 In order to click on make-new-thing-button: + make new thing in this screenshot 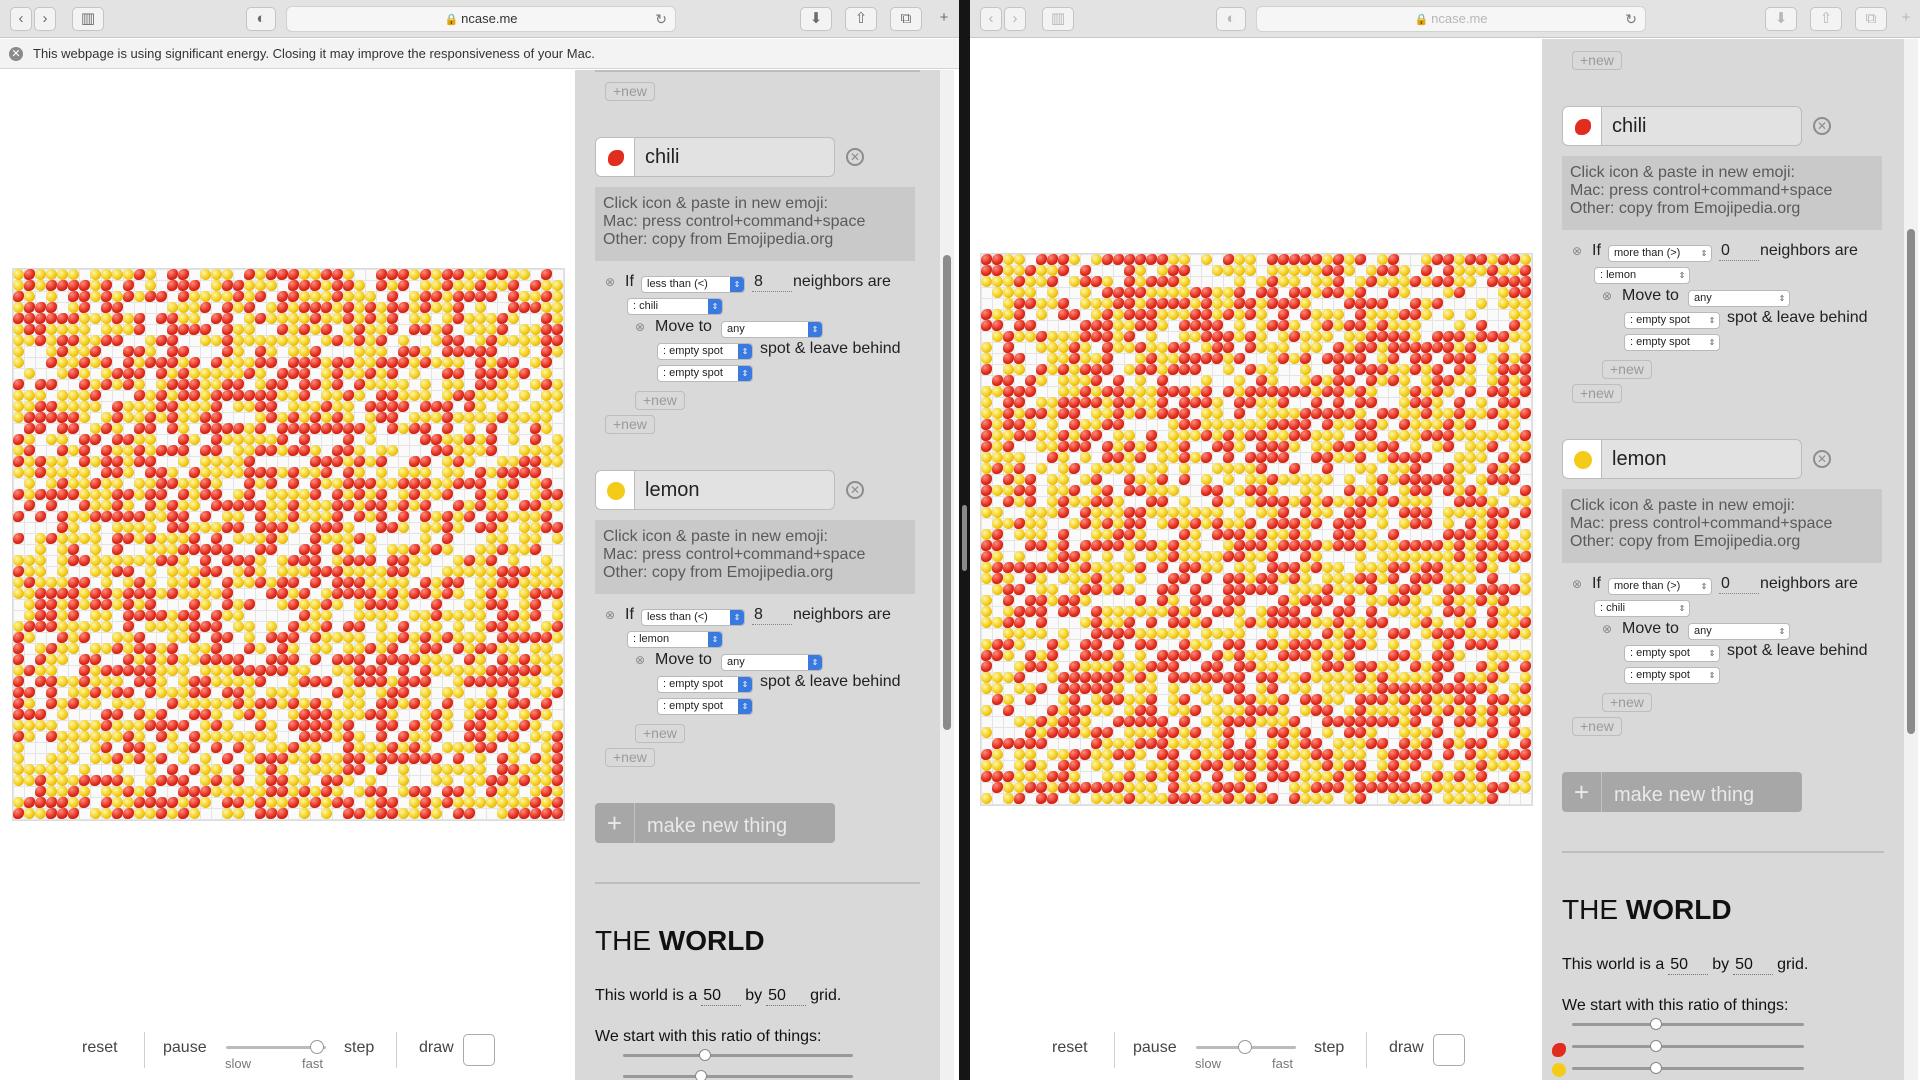, I will do `click(1682, 792)`.